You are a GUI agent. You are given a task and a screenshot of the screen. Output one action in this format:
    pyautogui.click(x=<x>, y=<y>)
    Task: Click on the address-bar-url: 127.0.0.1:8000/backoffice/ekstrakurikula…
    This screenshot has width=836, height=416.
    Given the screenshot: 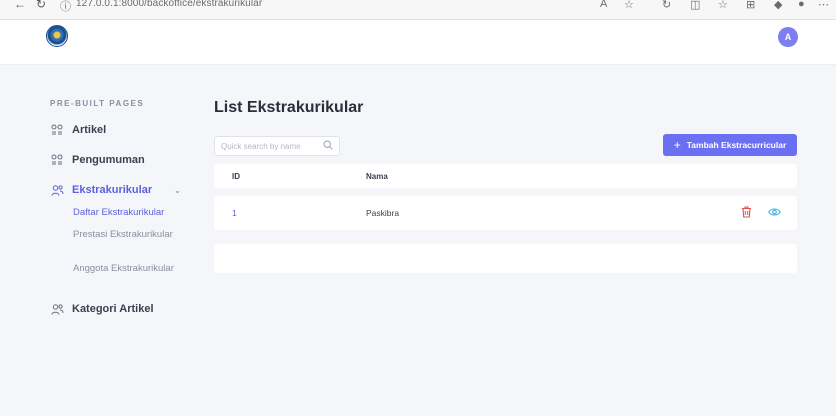 What is the action you would take?
    pyautogui.click(x=169, y=4)
    